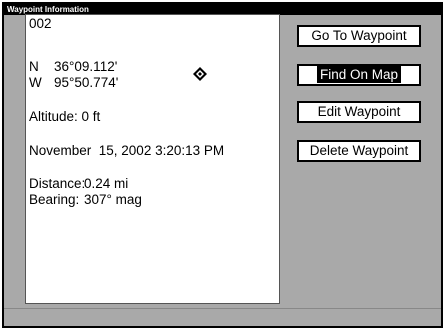 Image resolution: width=443 pixels, height=329 pixels. What do you see at coordinates (86, 82) in the screenshot?
I see `longitude-value: 95°50.774'` at bounding box center [86, 82].